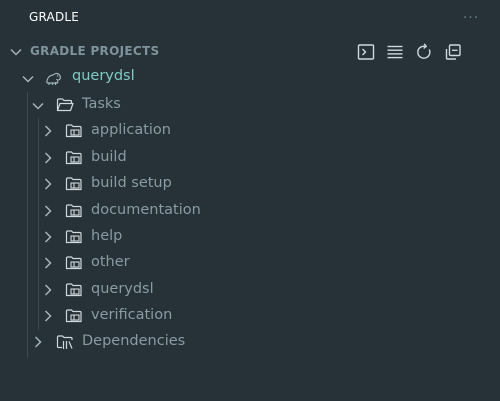  What do you see at coordinates (250, 290) in the screenshot?
I see `tree-item-task-group: querydsl` at bounding box center [250, 290].